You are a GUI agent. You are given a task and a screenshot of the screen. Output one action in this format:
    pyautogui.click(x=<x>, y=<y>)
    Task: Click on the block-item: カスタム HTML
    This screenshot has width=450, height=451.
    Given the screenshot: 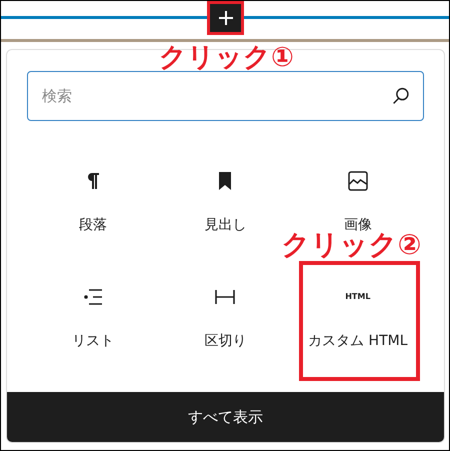 What is the action you would take?
    pyautogui.click(x=358, y=341)
    